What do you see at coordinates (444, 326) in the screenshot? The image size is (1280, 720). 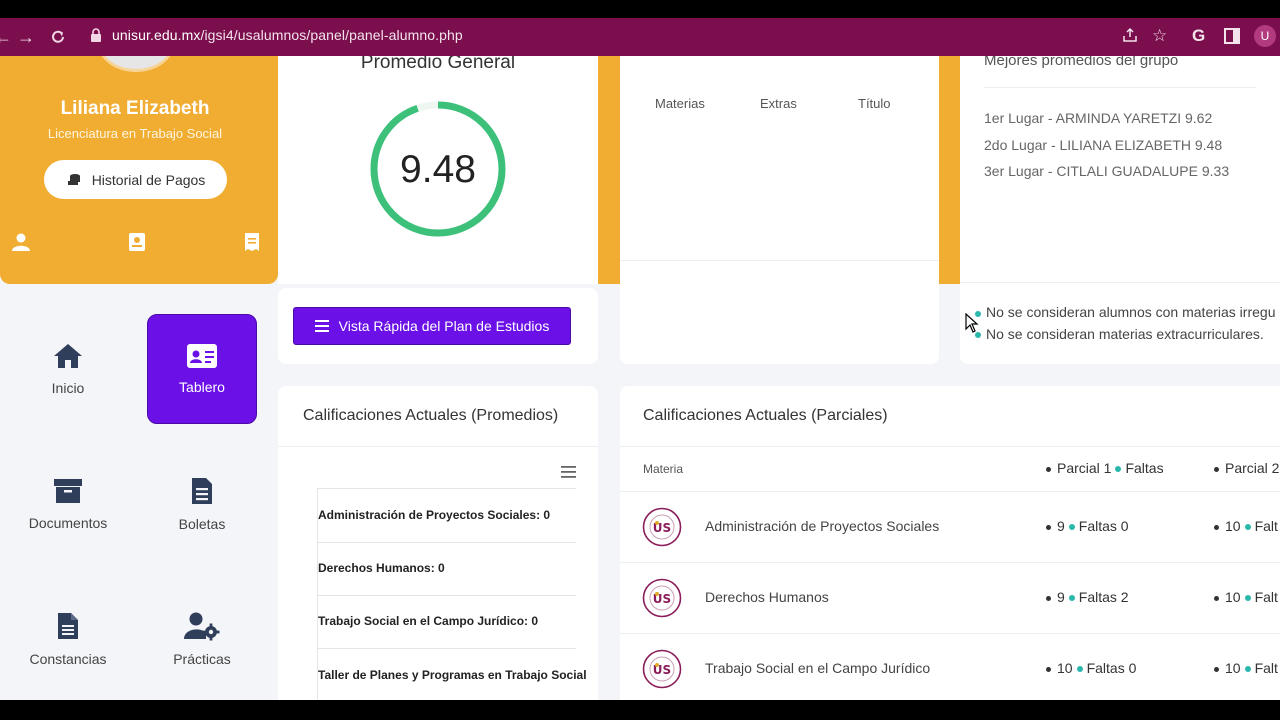 I see `study-plan-button-label: Vista Rápida del Plan de Estudios` at bounding box center [444, 326].